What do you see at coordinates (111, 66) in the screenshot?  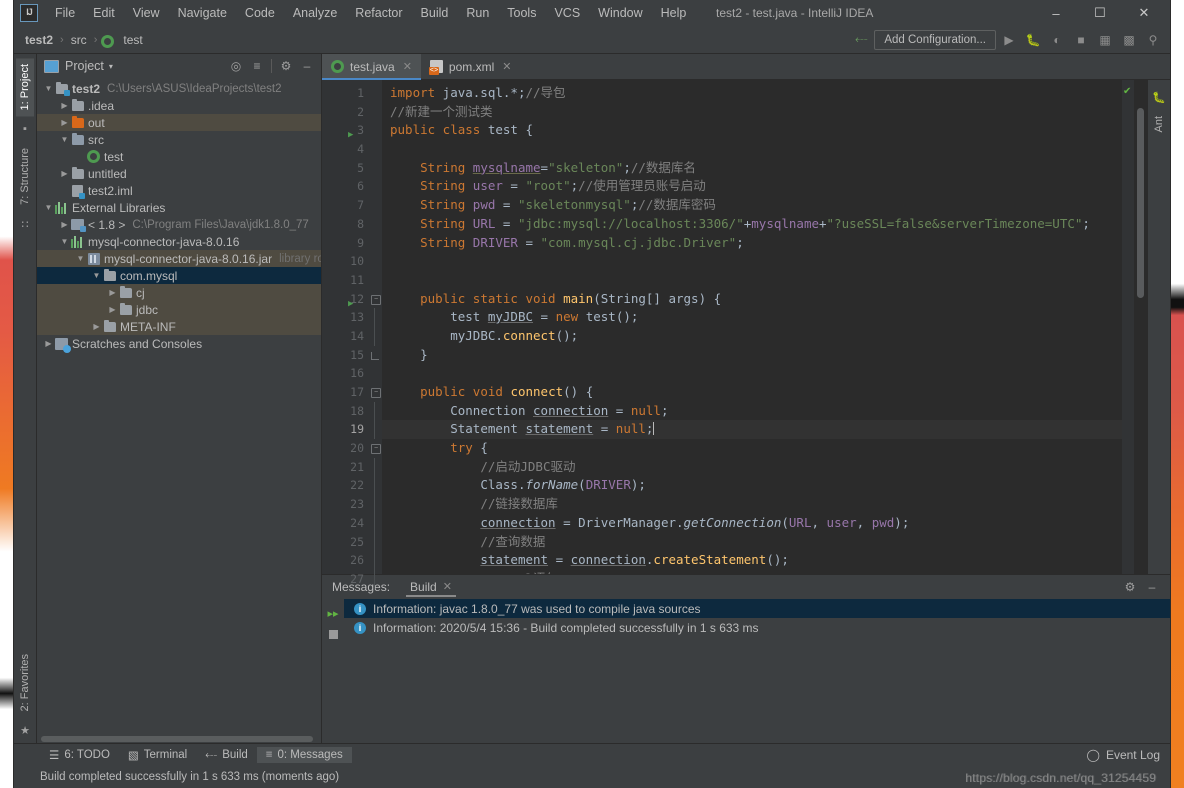 I see `chevron-down-icon: ▾` at bounding box center [111, 66].